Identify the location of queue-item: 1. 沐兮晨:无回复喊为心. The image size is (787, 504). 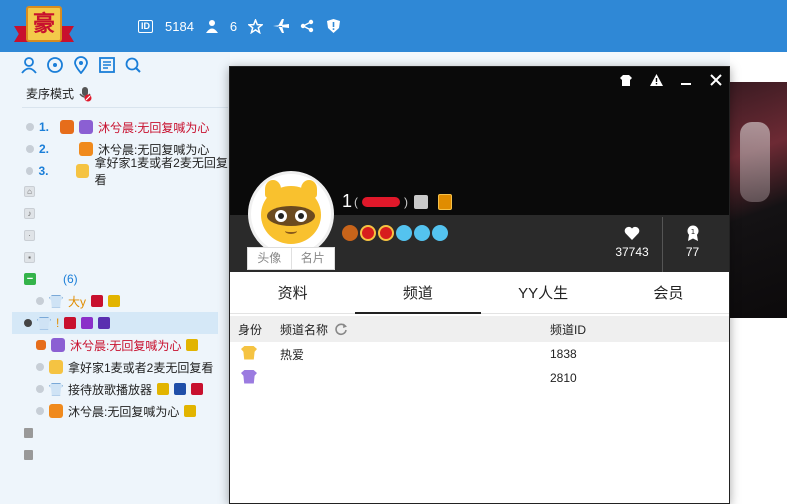
(128, 127).